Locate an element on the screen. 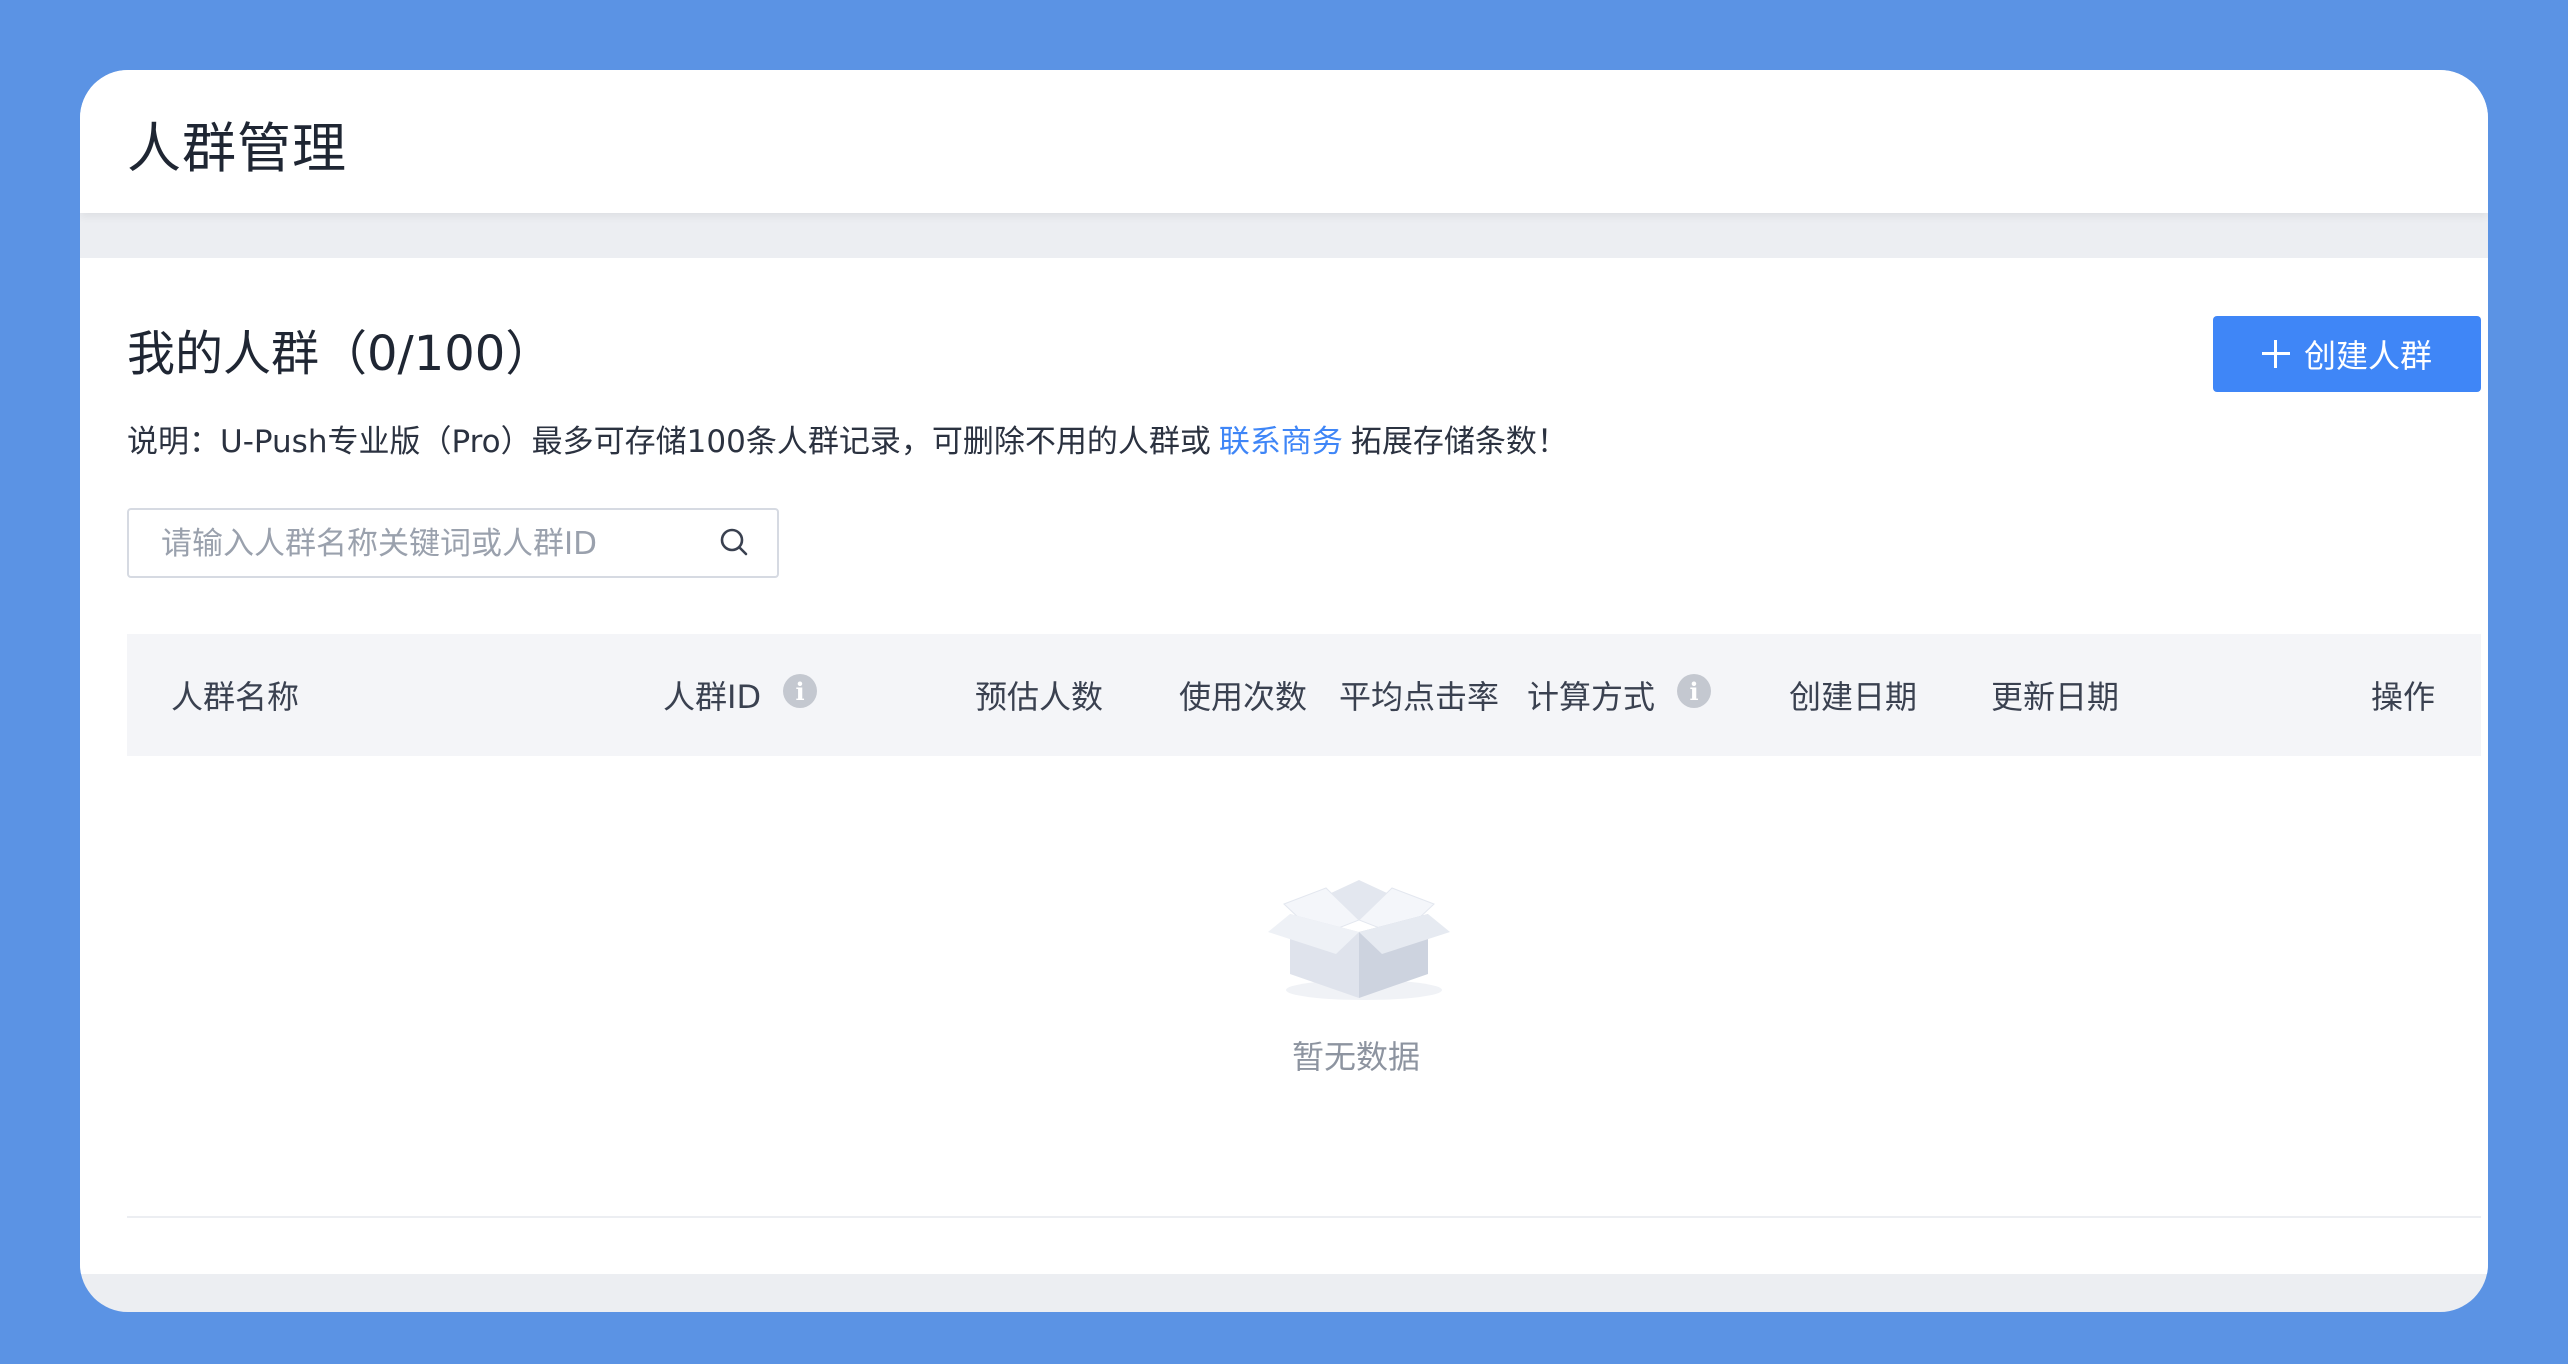  column-header-label: 平均点击率 is located at coordinates (1419, 697).